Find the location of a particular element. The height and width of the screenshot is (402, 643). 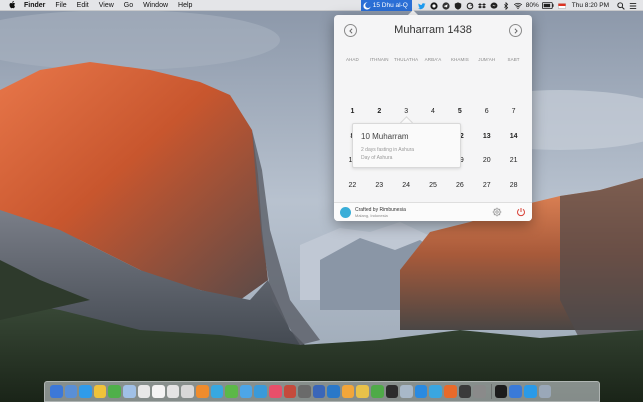

calendar-day: 2 is located at coordinates (379, 111).